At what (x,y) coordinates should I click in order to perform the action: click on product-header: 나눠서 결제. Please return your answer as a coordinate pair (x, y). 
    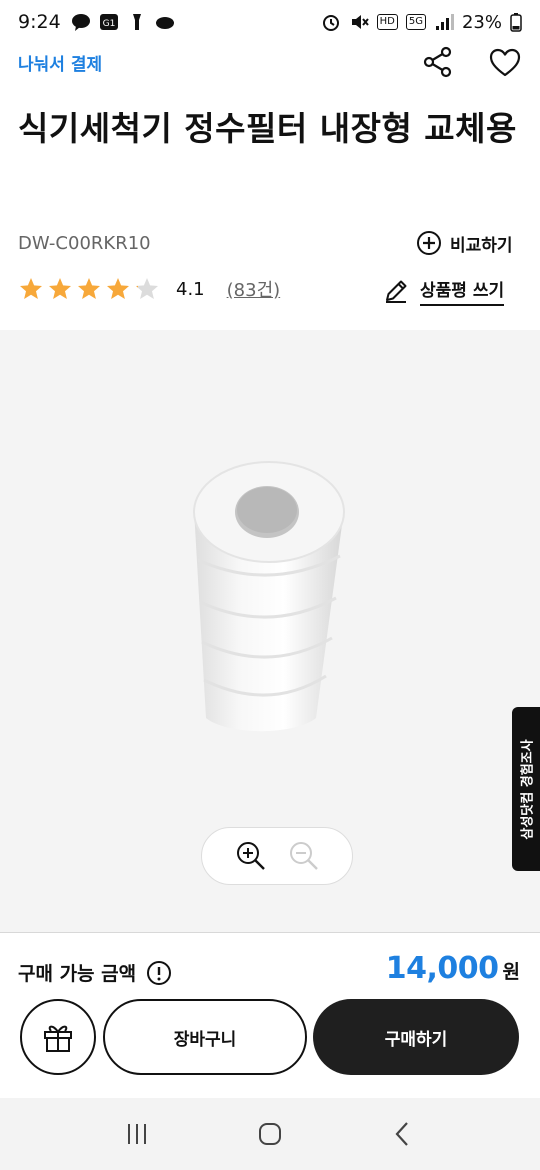
    Looking at the image, I should click on (270, 64).